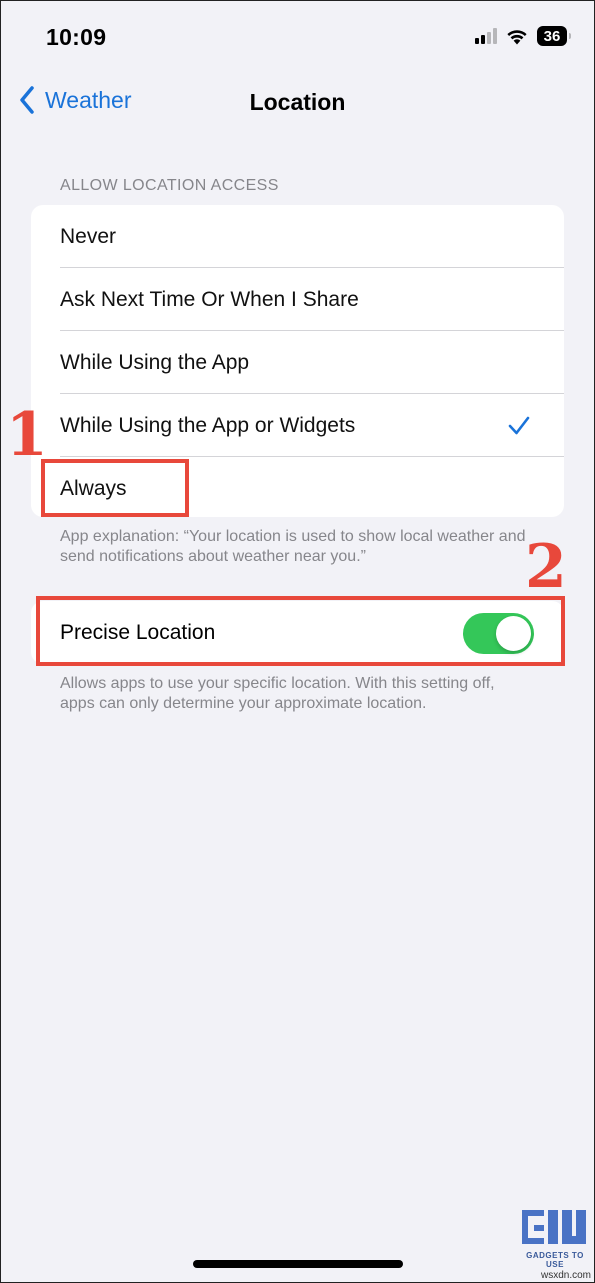  I want to click on precise-location-toggle, so click(498, 633).